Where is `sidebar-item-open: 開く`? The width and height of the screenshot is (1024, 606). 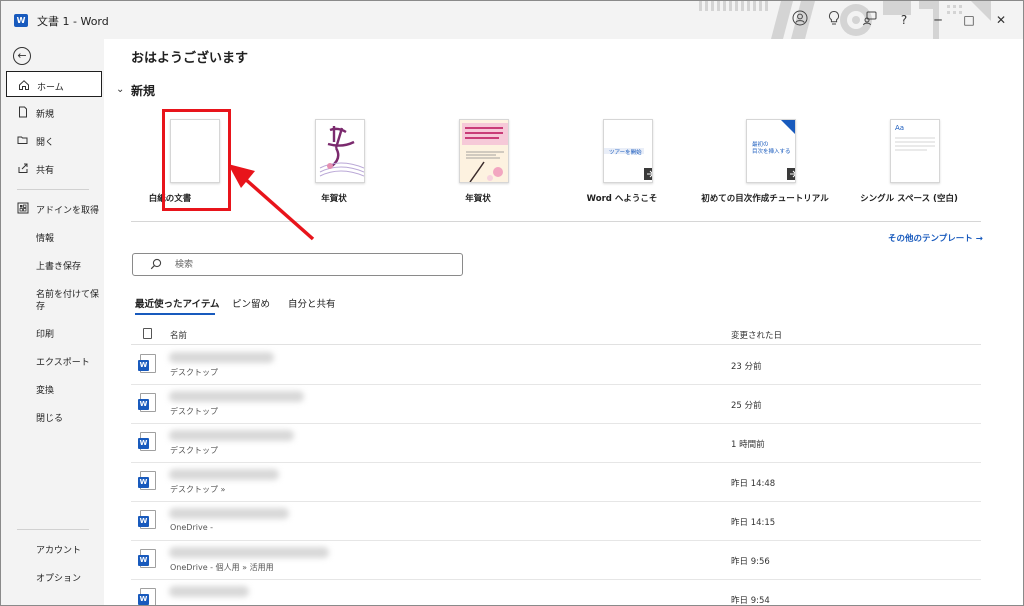 sidebar-item-open: 開く is located at coordinates (54, 140).